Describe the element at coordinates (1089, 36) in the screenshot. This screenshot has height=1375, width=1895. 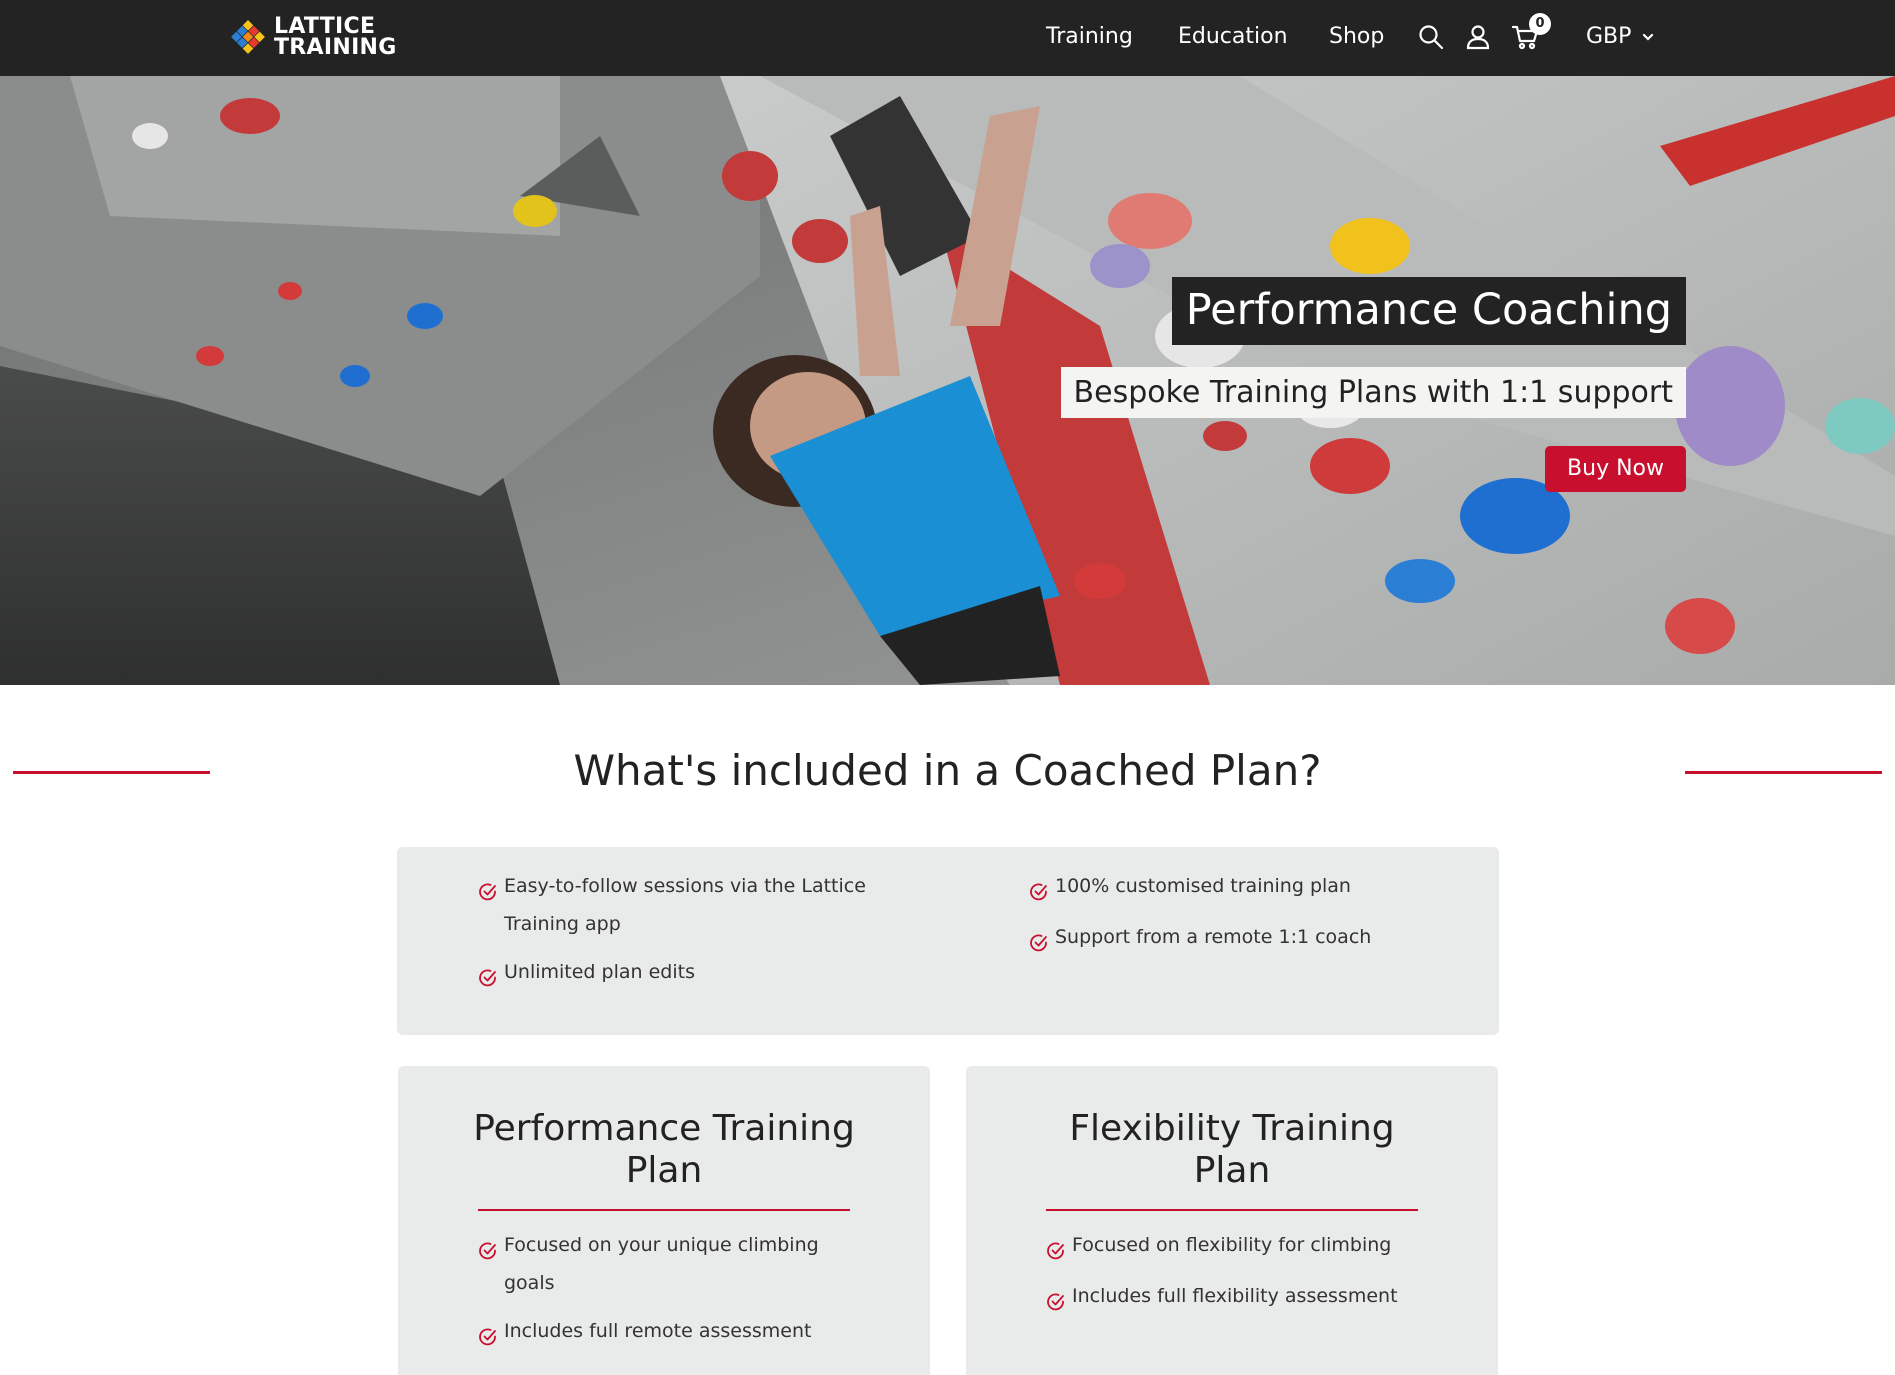
I see `nav-training: Training` at that location.